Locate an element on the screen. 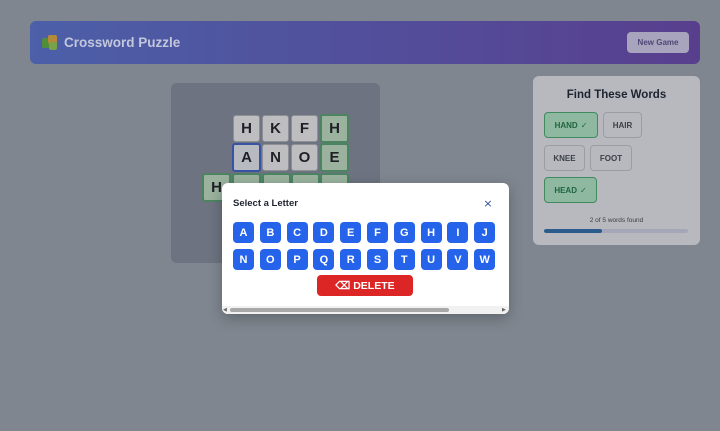 The height and width of the screenshot is (431, 720). letter-button-h: H is located at coordinates (431, 232).